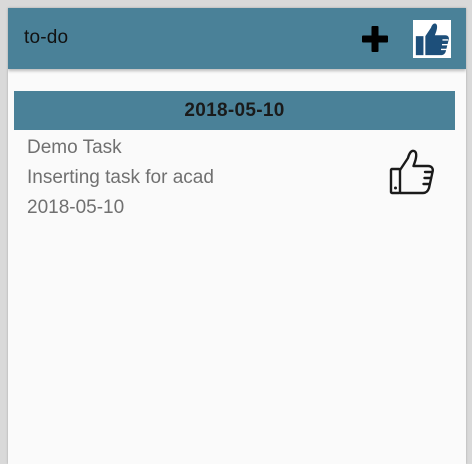 The height and width of the screenshot is (464, 472). What do you see at coordinates (76, 207) in the screenshot?
I see `task-date: 2018-05-10` at bounding box center [76, 207].